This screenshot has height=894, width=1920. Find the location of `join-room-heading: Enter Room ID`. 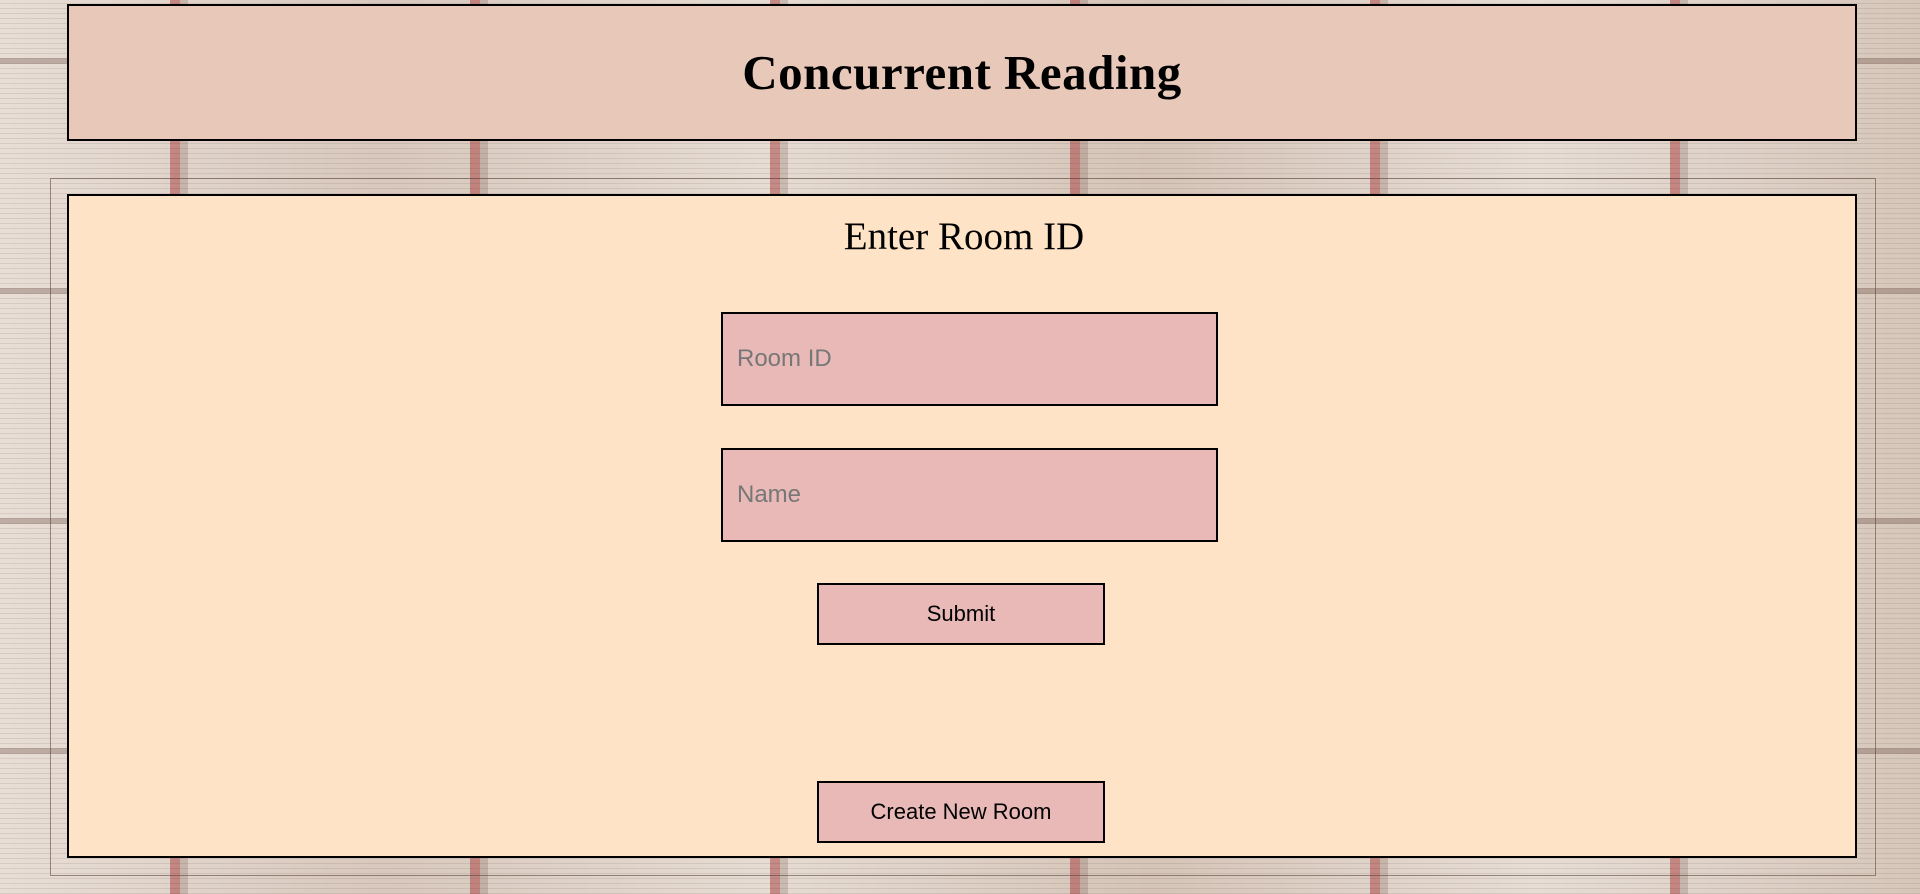

join-room-heading: Enter Room ID is located at coordinates (964, 236).